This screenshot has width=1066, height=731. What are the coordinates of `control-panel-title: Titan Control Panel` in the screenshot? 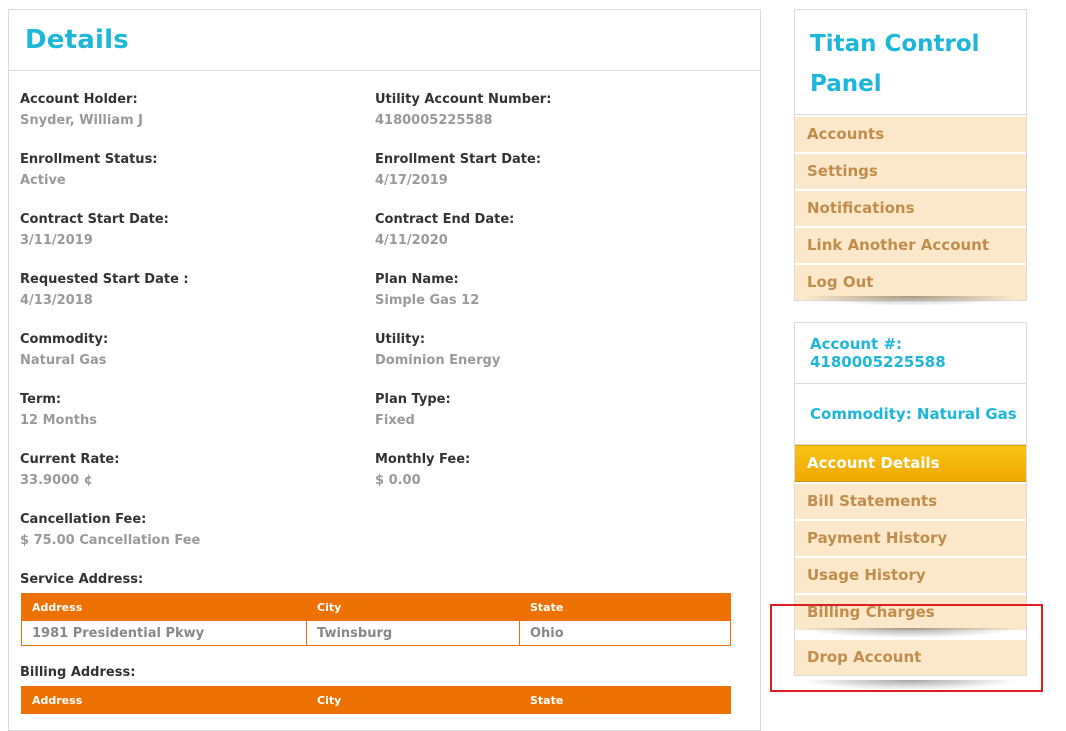 It's located at (910, 62).